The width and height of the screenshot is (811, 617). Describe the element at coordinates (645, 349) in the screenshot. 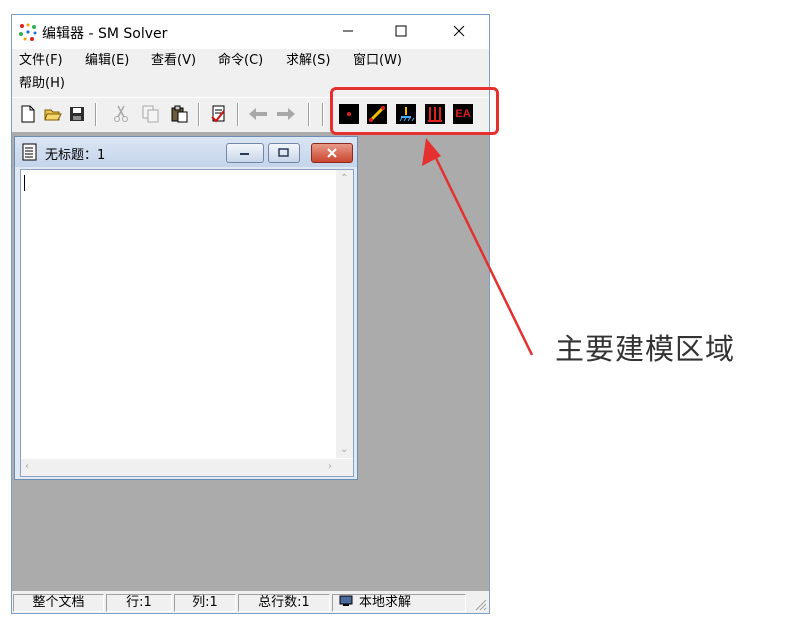

I see `annotation-label: 主要建模区域` at that location.